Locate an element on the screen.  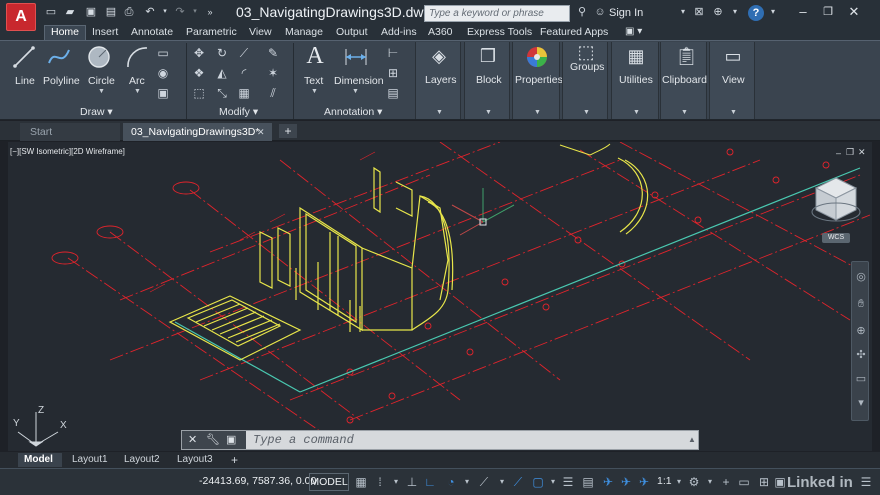
snap-dropdown-icon: ▾ is located at coordinates (396, 482).